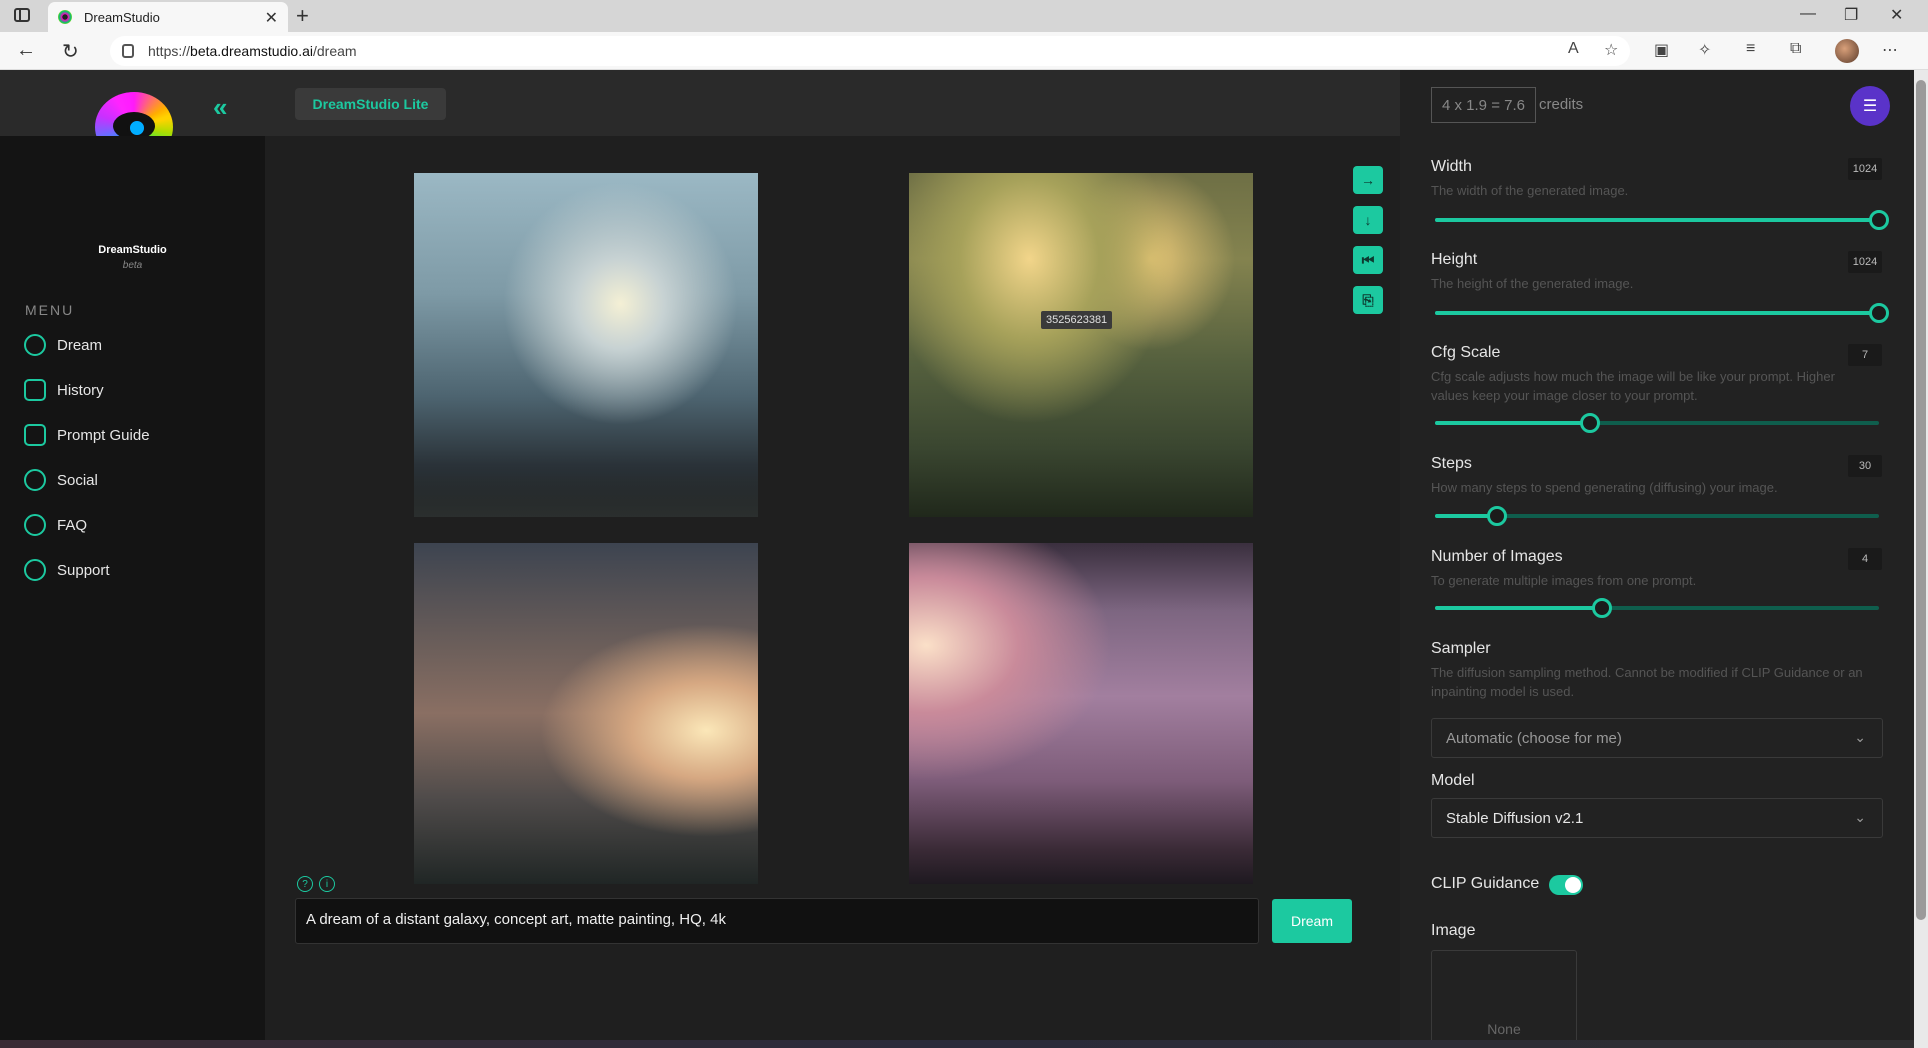  Describe the element at coordinates (220, 107) in the screenshot. I see `collapse-sidebar-icon: «` at that location.